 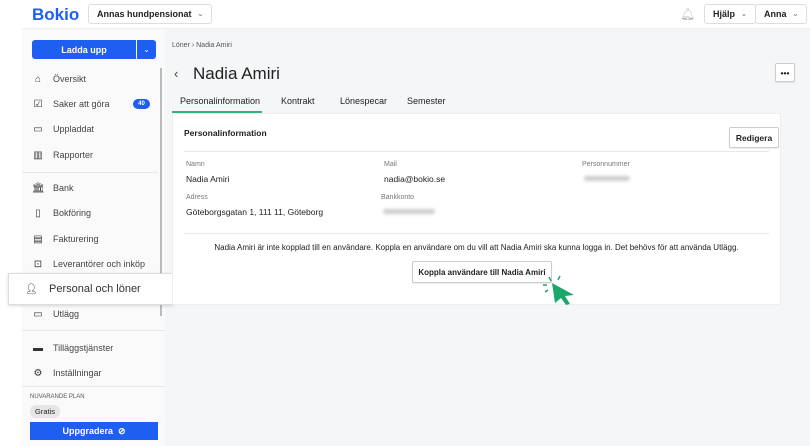 I want to click on sidebar-item-oversikt: ⌂ Översikt, so click(x=59, y=79).